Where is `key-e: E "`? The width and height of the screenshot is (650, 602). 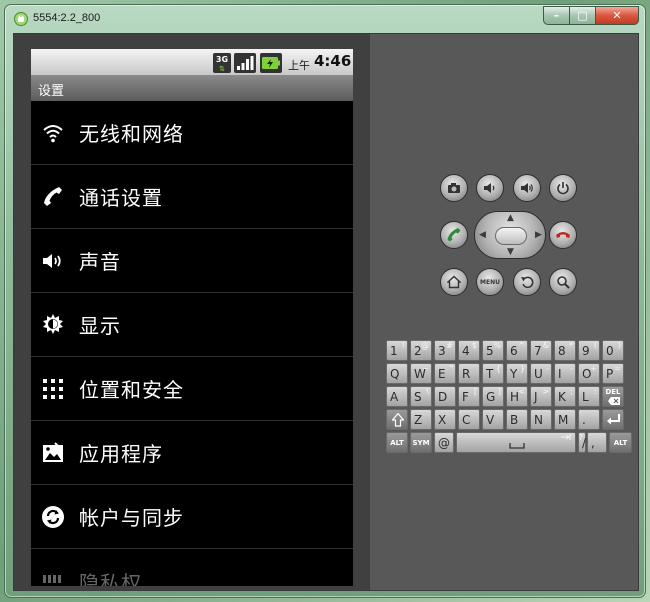 key-e: E " is located at coordinates (445, 373).